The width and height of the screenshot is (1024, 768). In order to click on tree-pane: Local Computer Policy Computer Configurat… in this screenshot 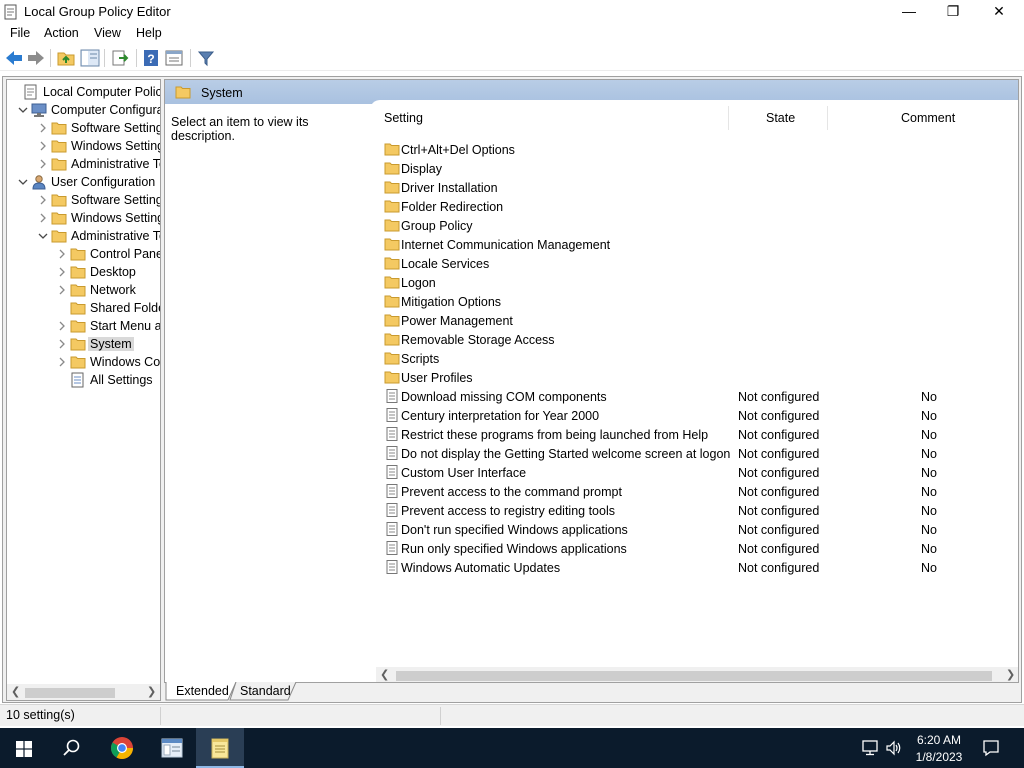, I will do `click(83, 390)`.